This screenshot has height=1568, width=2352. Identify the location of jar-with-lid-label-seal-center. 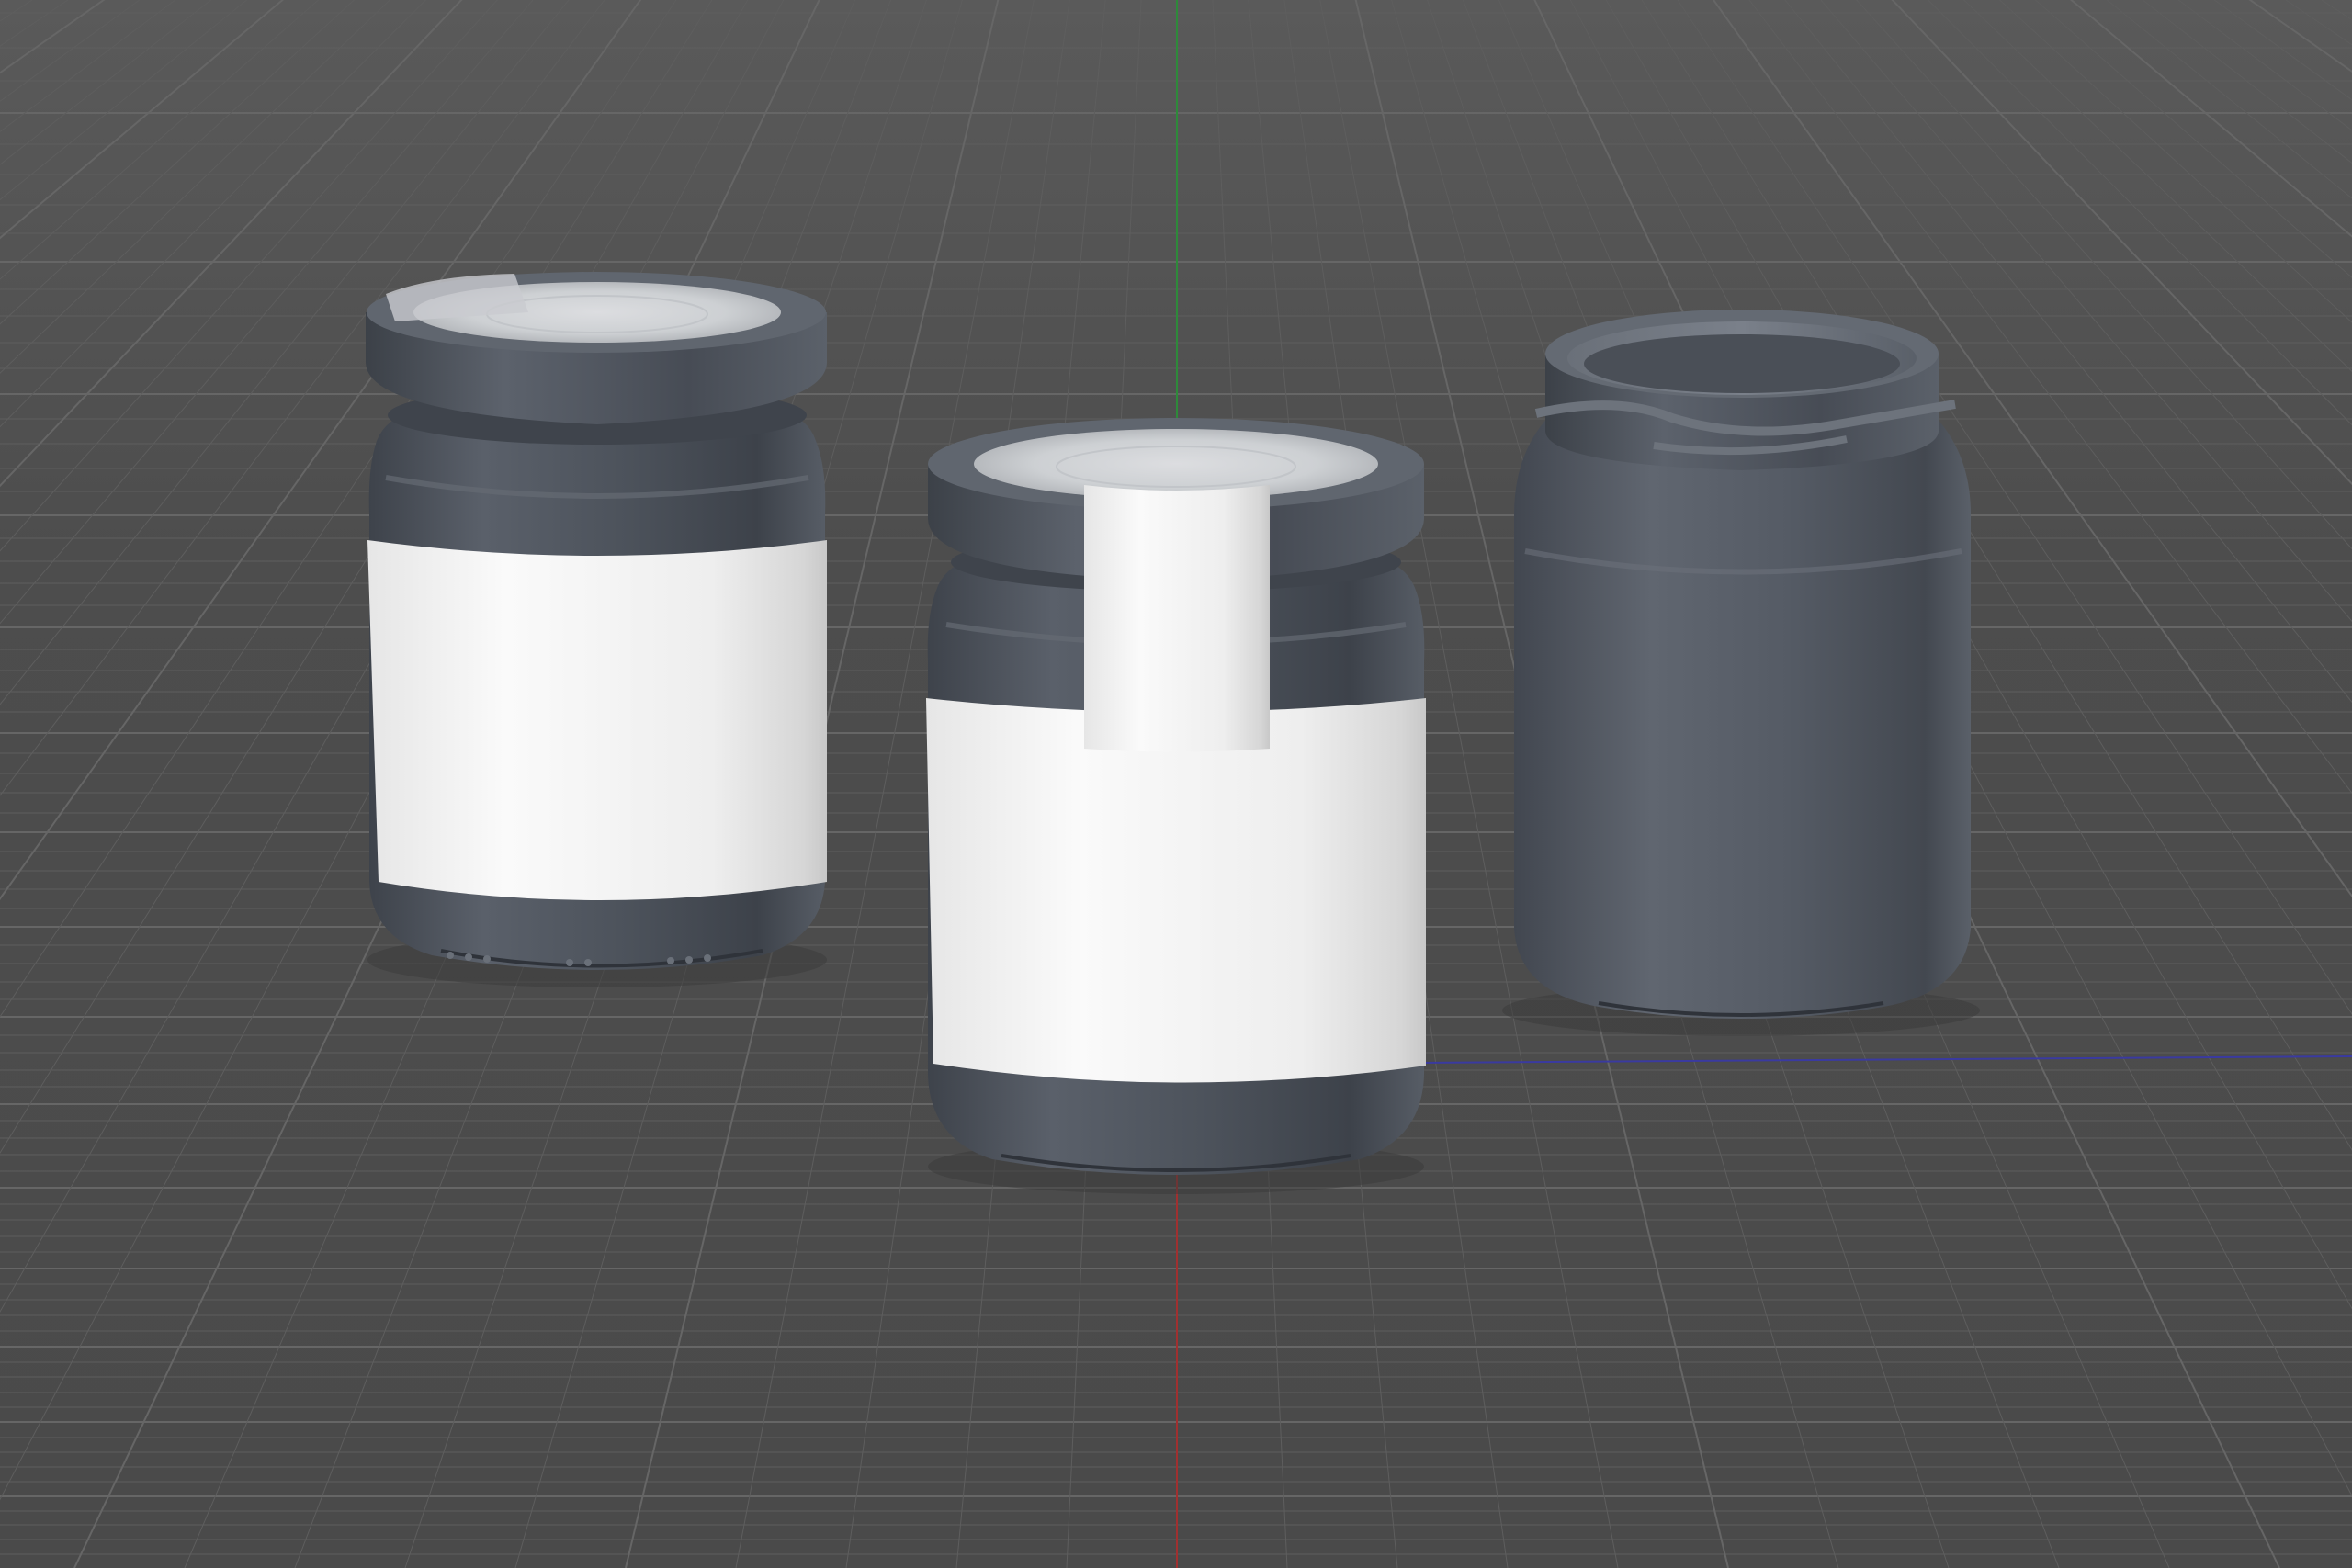
(1176, 806).